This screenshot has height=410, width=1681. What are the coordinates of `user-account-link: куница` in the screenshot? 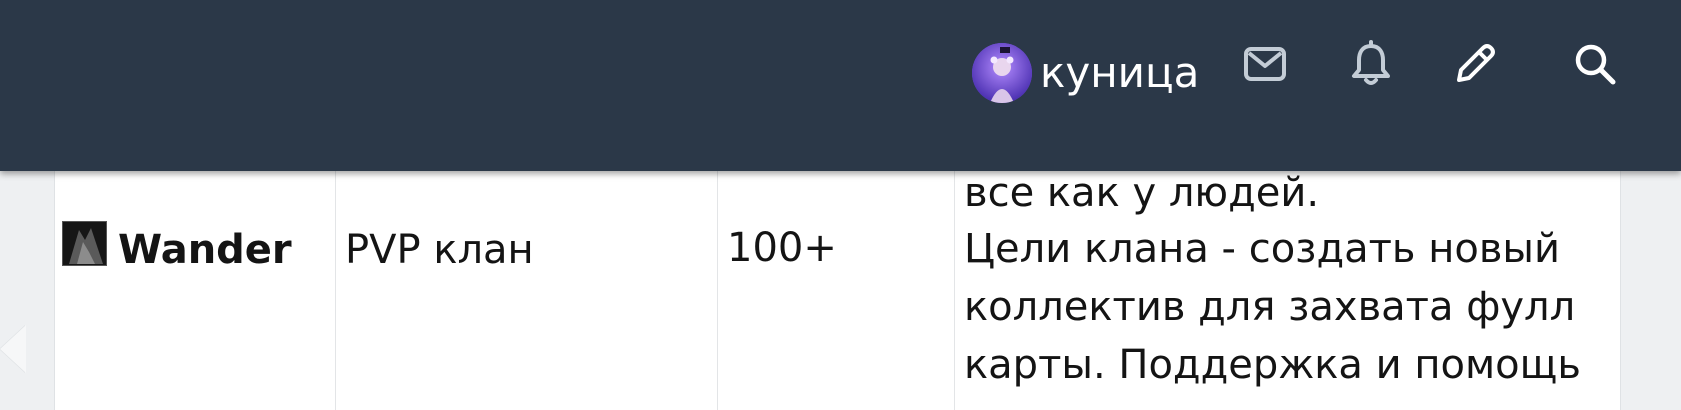 It's located at (1085, 73).